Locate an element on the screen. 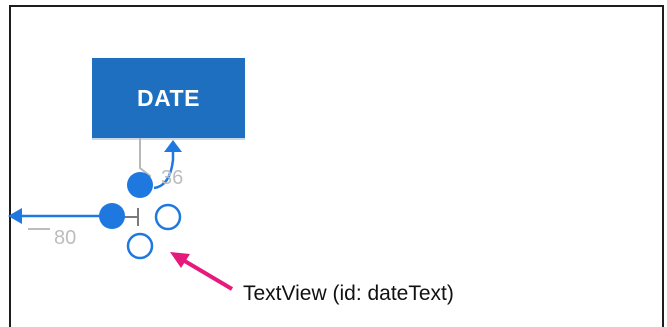 Image resolution: width=667 pixels, height=327 pixels. right-anchor-handle is located at coordinates (168, 217).